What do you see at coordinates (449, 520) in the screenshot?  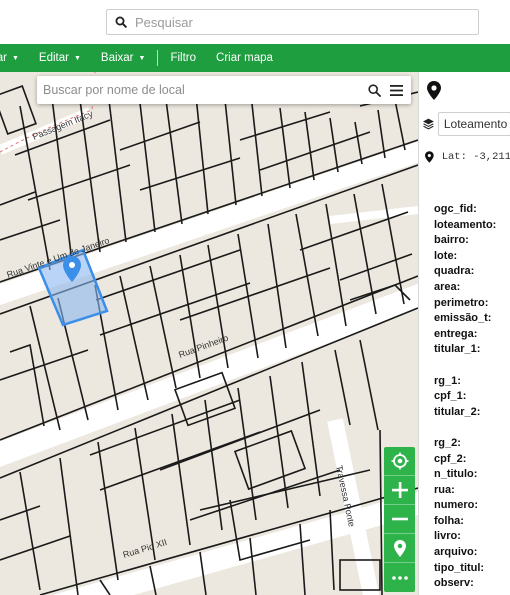 I see `attribute-label: folha:` at bounding box center [449, 520].